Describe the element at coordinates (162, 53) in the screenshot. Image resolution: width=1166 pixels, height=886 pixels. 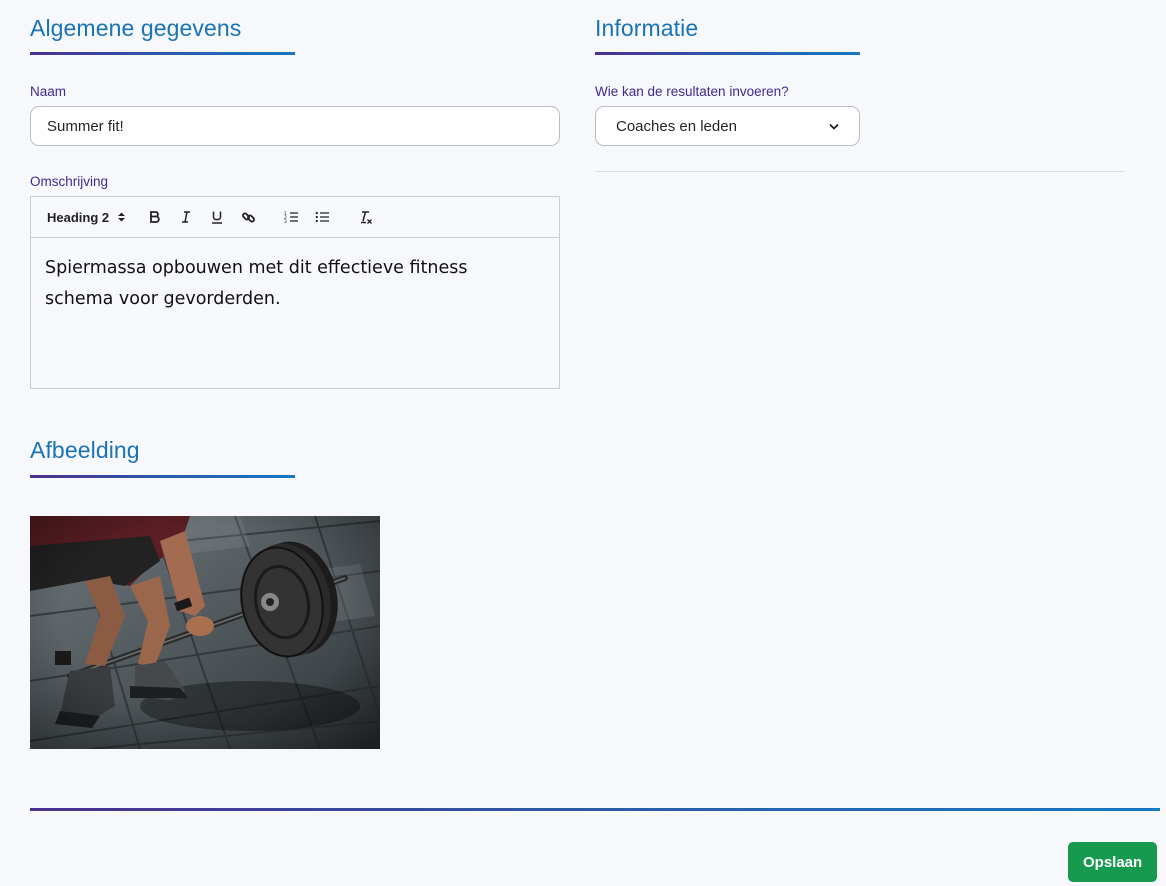
I see `general-title-underline` at that location.